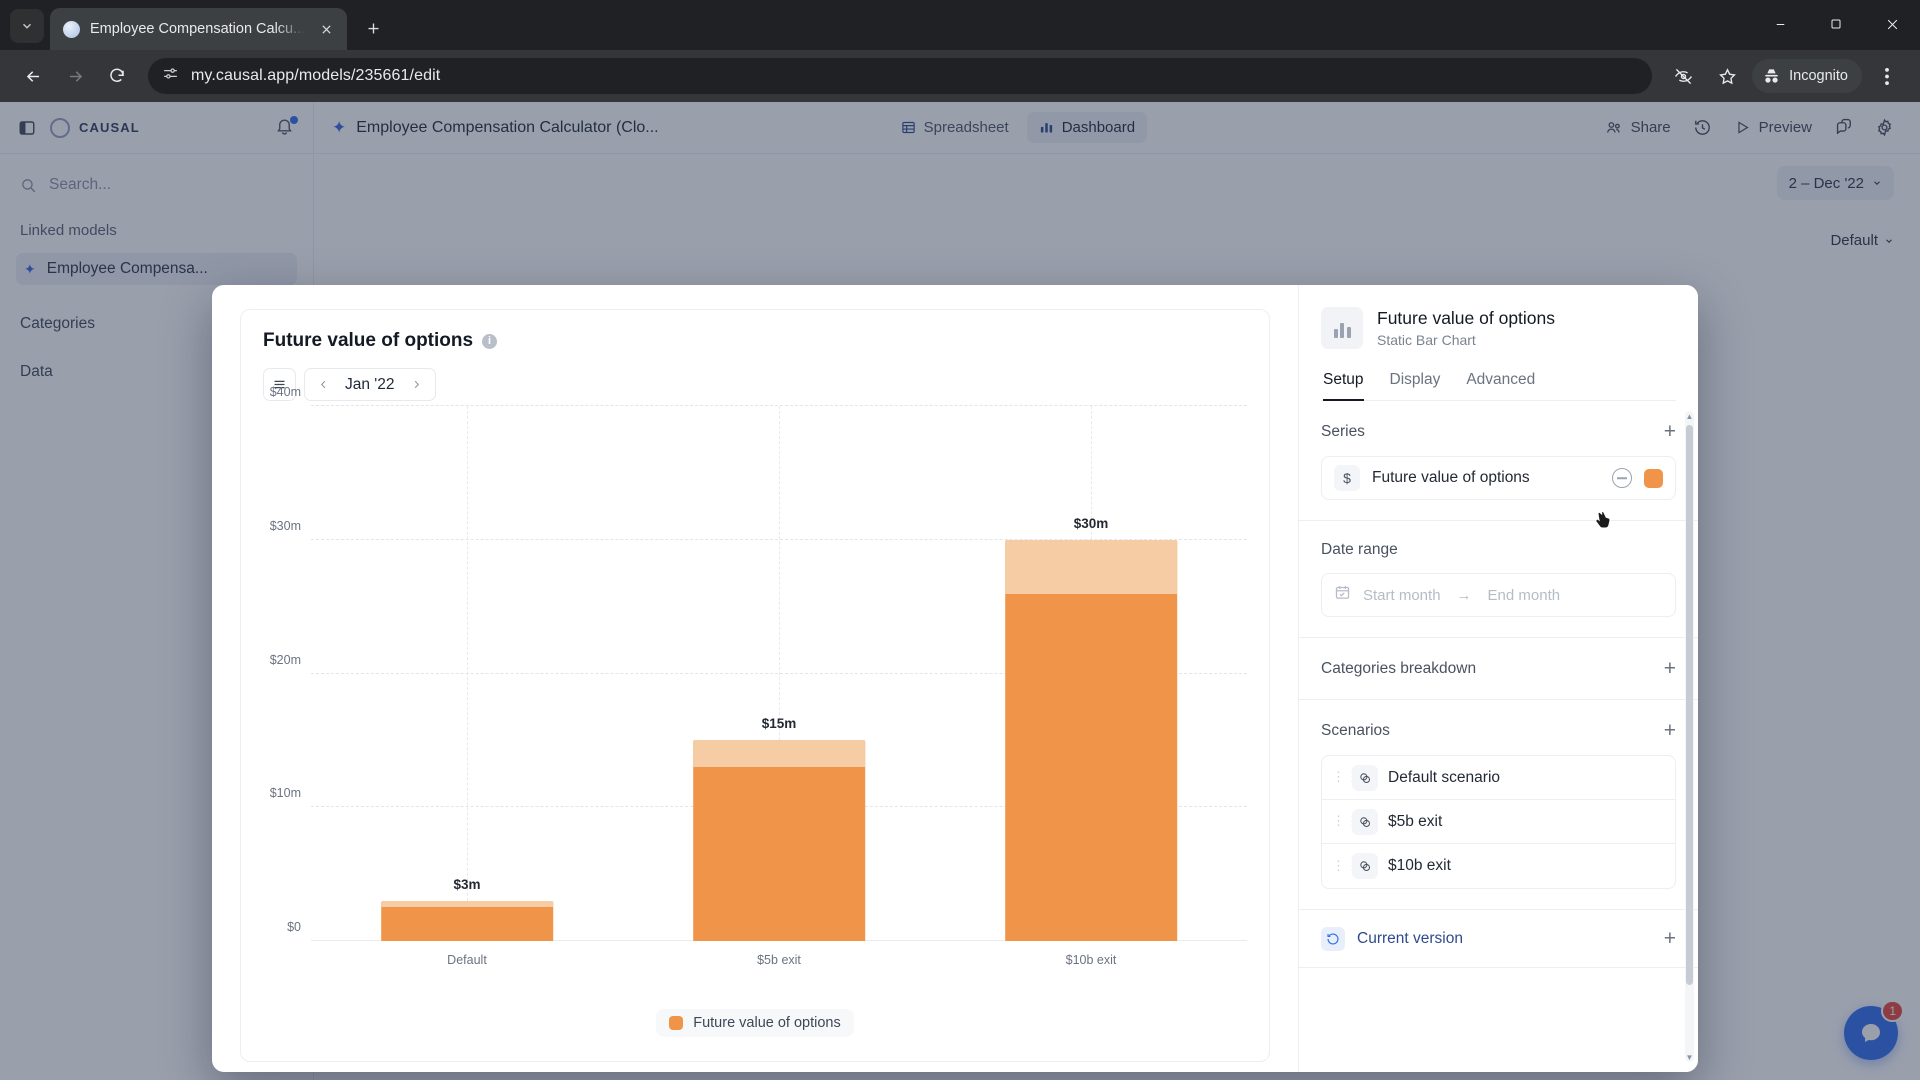 The image size is (1920, 1080). I want to click on bar-value-label: $30m, so click(1091, 523).